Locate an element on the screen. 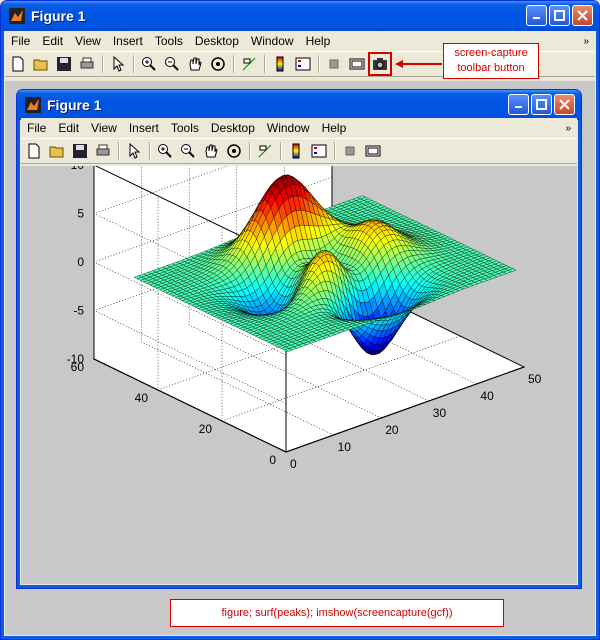  callout-arrow is located at coordinates (418, 64).